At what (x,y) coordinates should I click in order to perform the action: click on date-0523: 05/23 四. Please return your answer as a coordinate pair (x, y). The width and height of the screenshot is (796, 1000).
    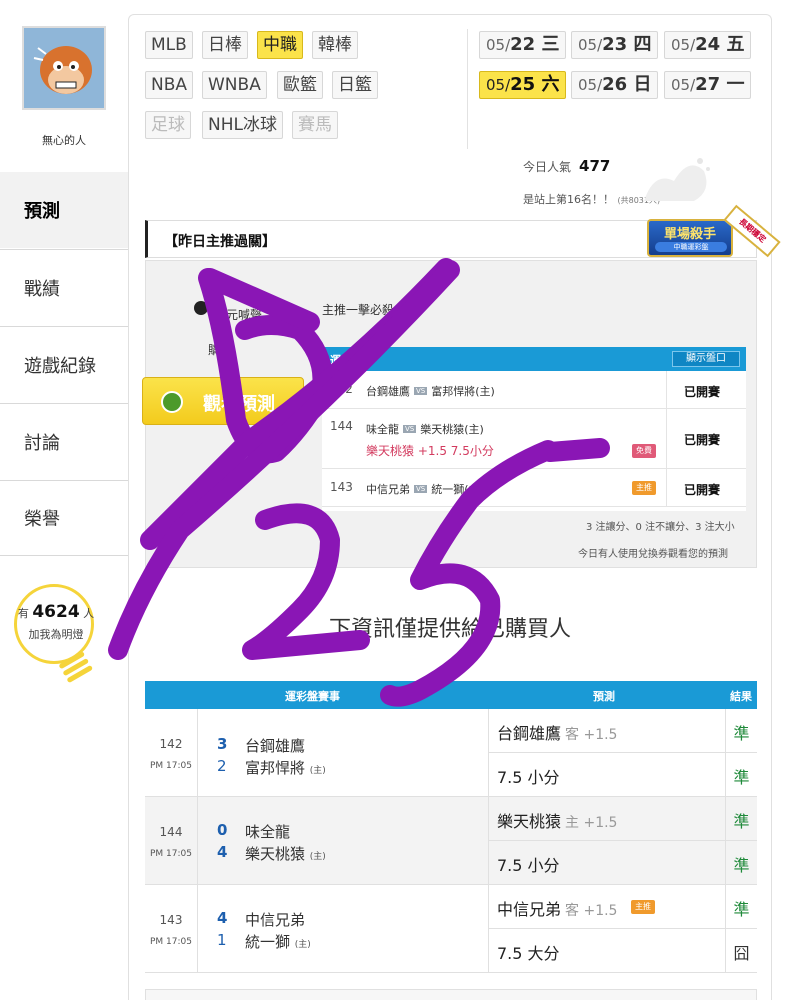
    Looking at the image, I should click on (615, 45).